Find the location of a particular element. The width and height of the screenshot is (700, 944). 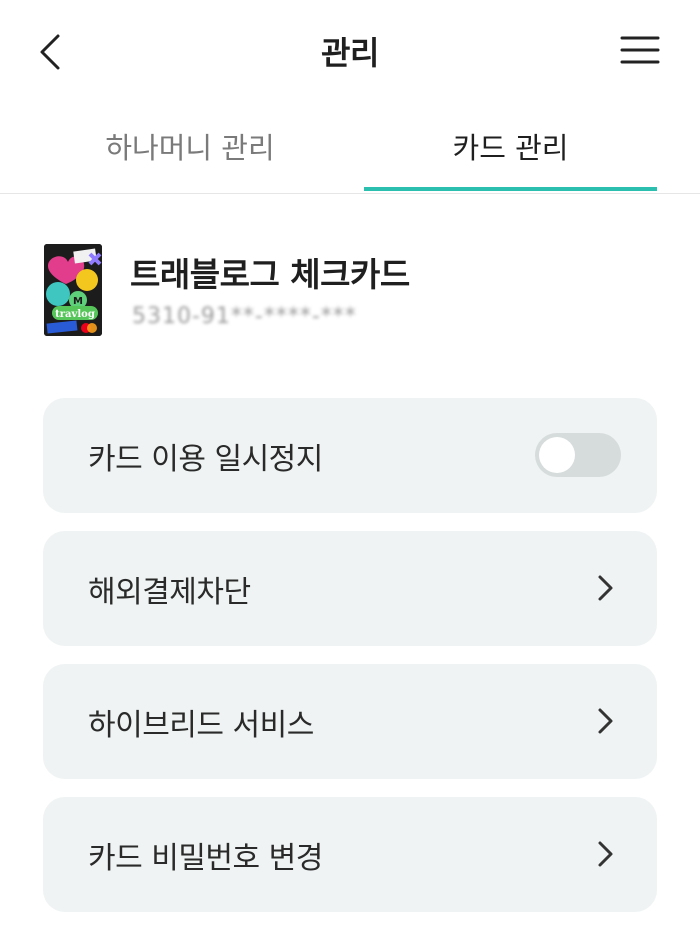

menu-button is located at coordinates (640, 52).